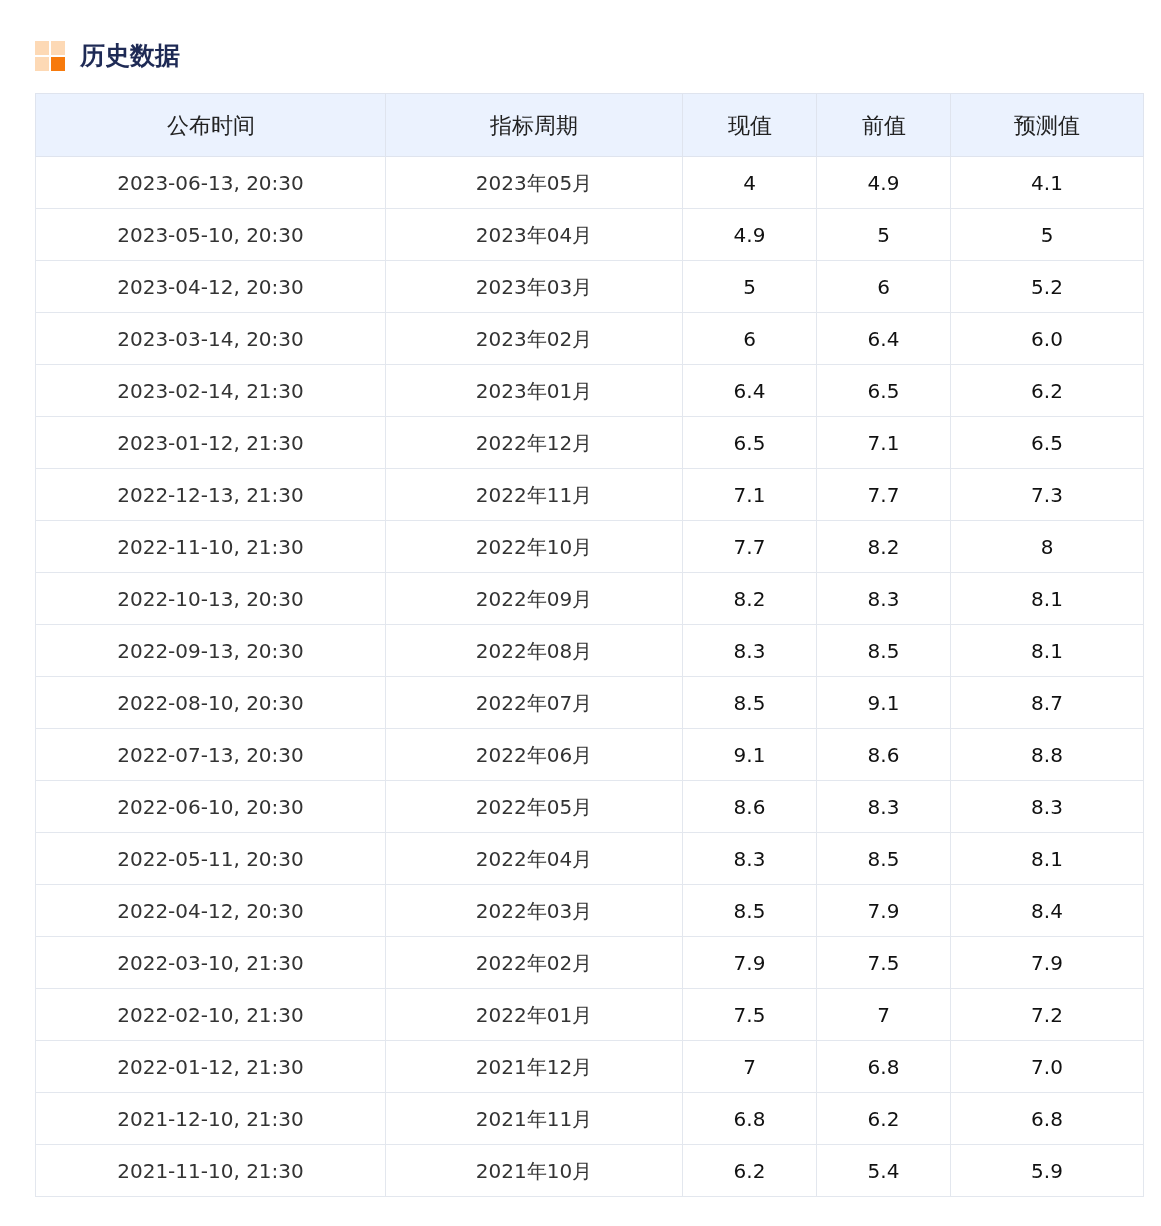 Image resolution: width=1161 pixels, height=1226 pixels. Describe the element at coordinates (534, 182) in the screenshot. I see `table-cell: 2023年05月` at that location.